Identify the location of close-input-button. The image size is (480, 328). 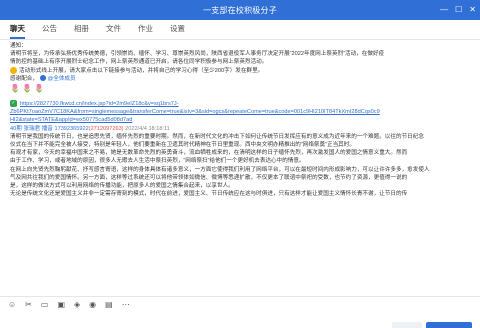
(407, 325).